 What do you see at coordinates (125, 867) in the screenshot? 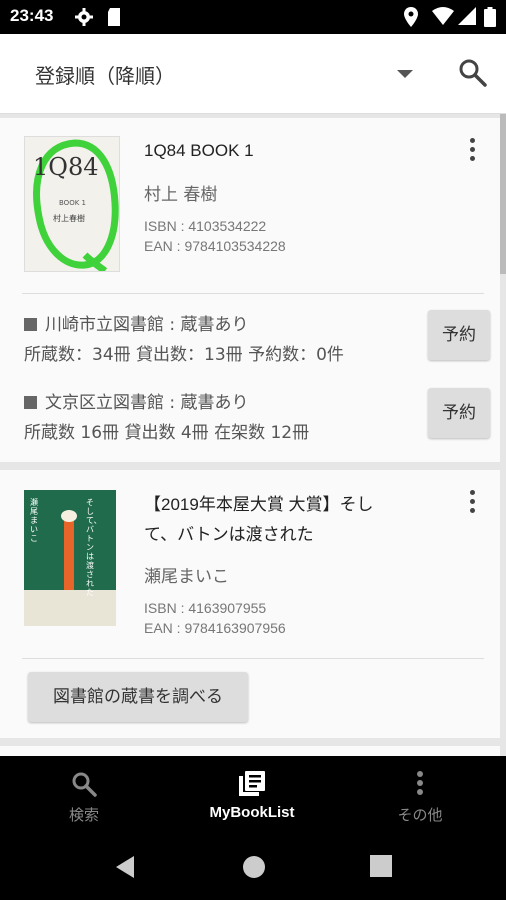
I see `back-icon` at bounding box center [125, 867].